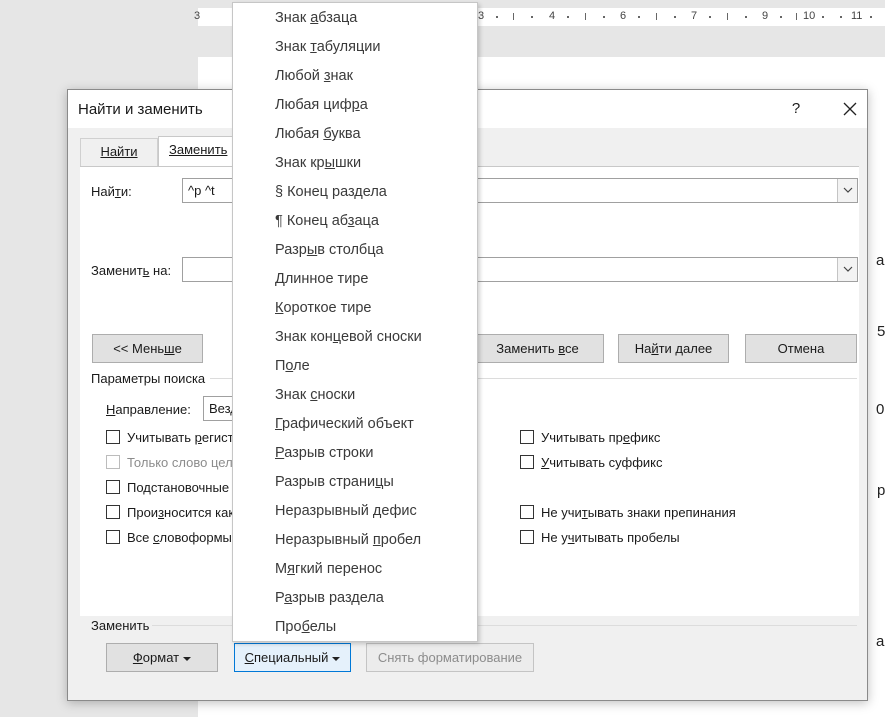 The width and height of the screenshot is (885, 717). Describe the element at coordinates (292, 657) in the screenshot. I see `special-button: Специальный` at that location.